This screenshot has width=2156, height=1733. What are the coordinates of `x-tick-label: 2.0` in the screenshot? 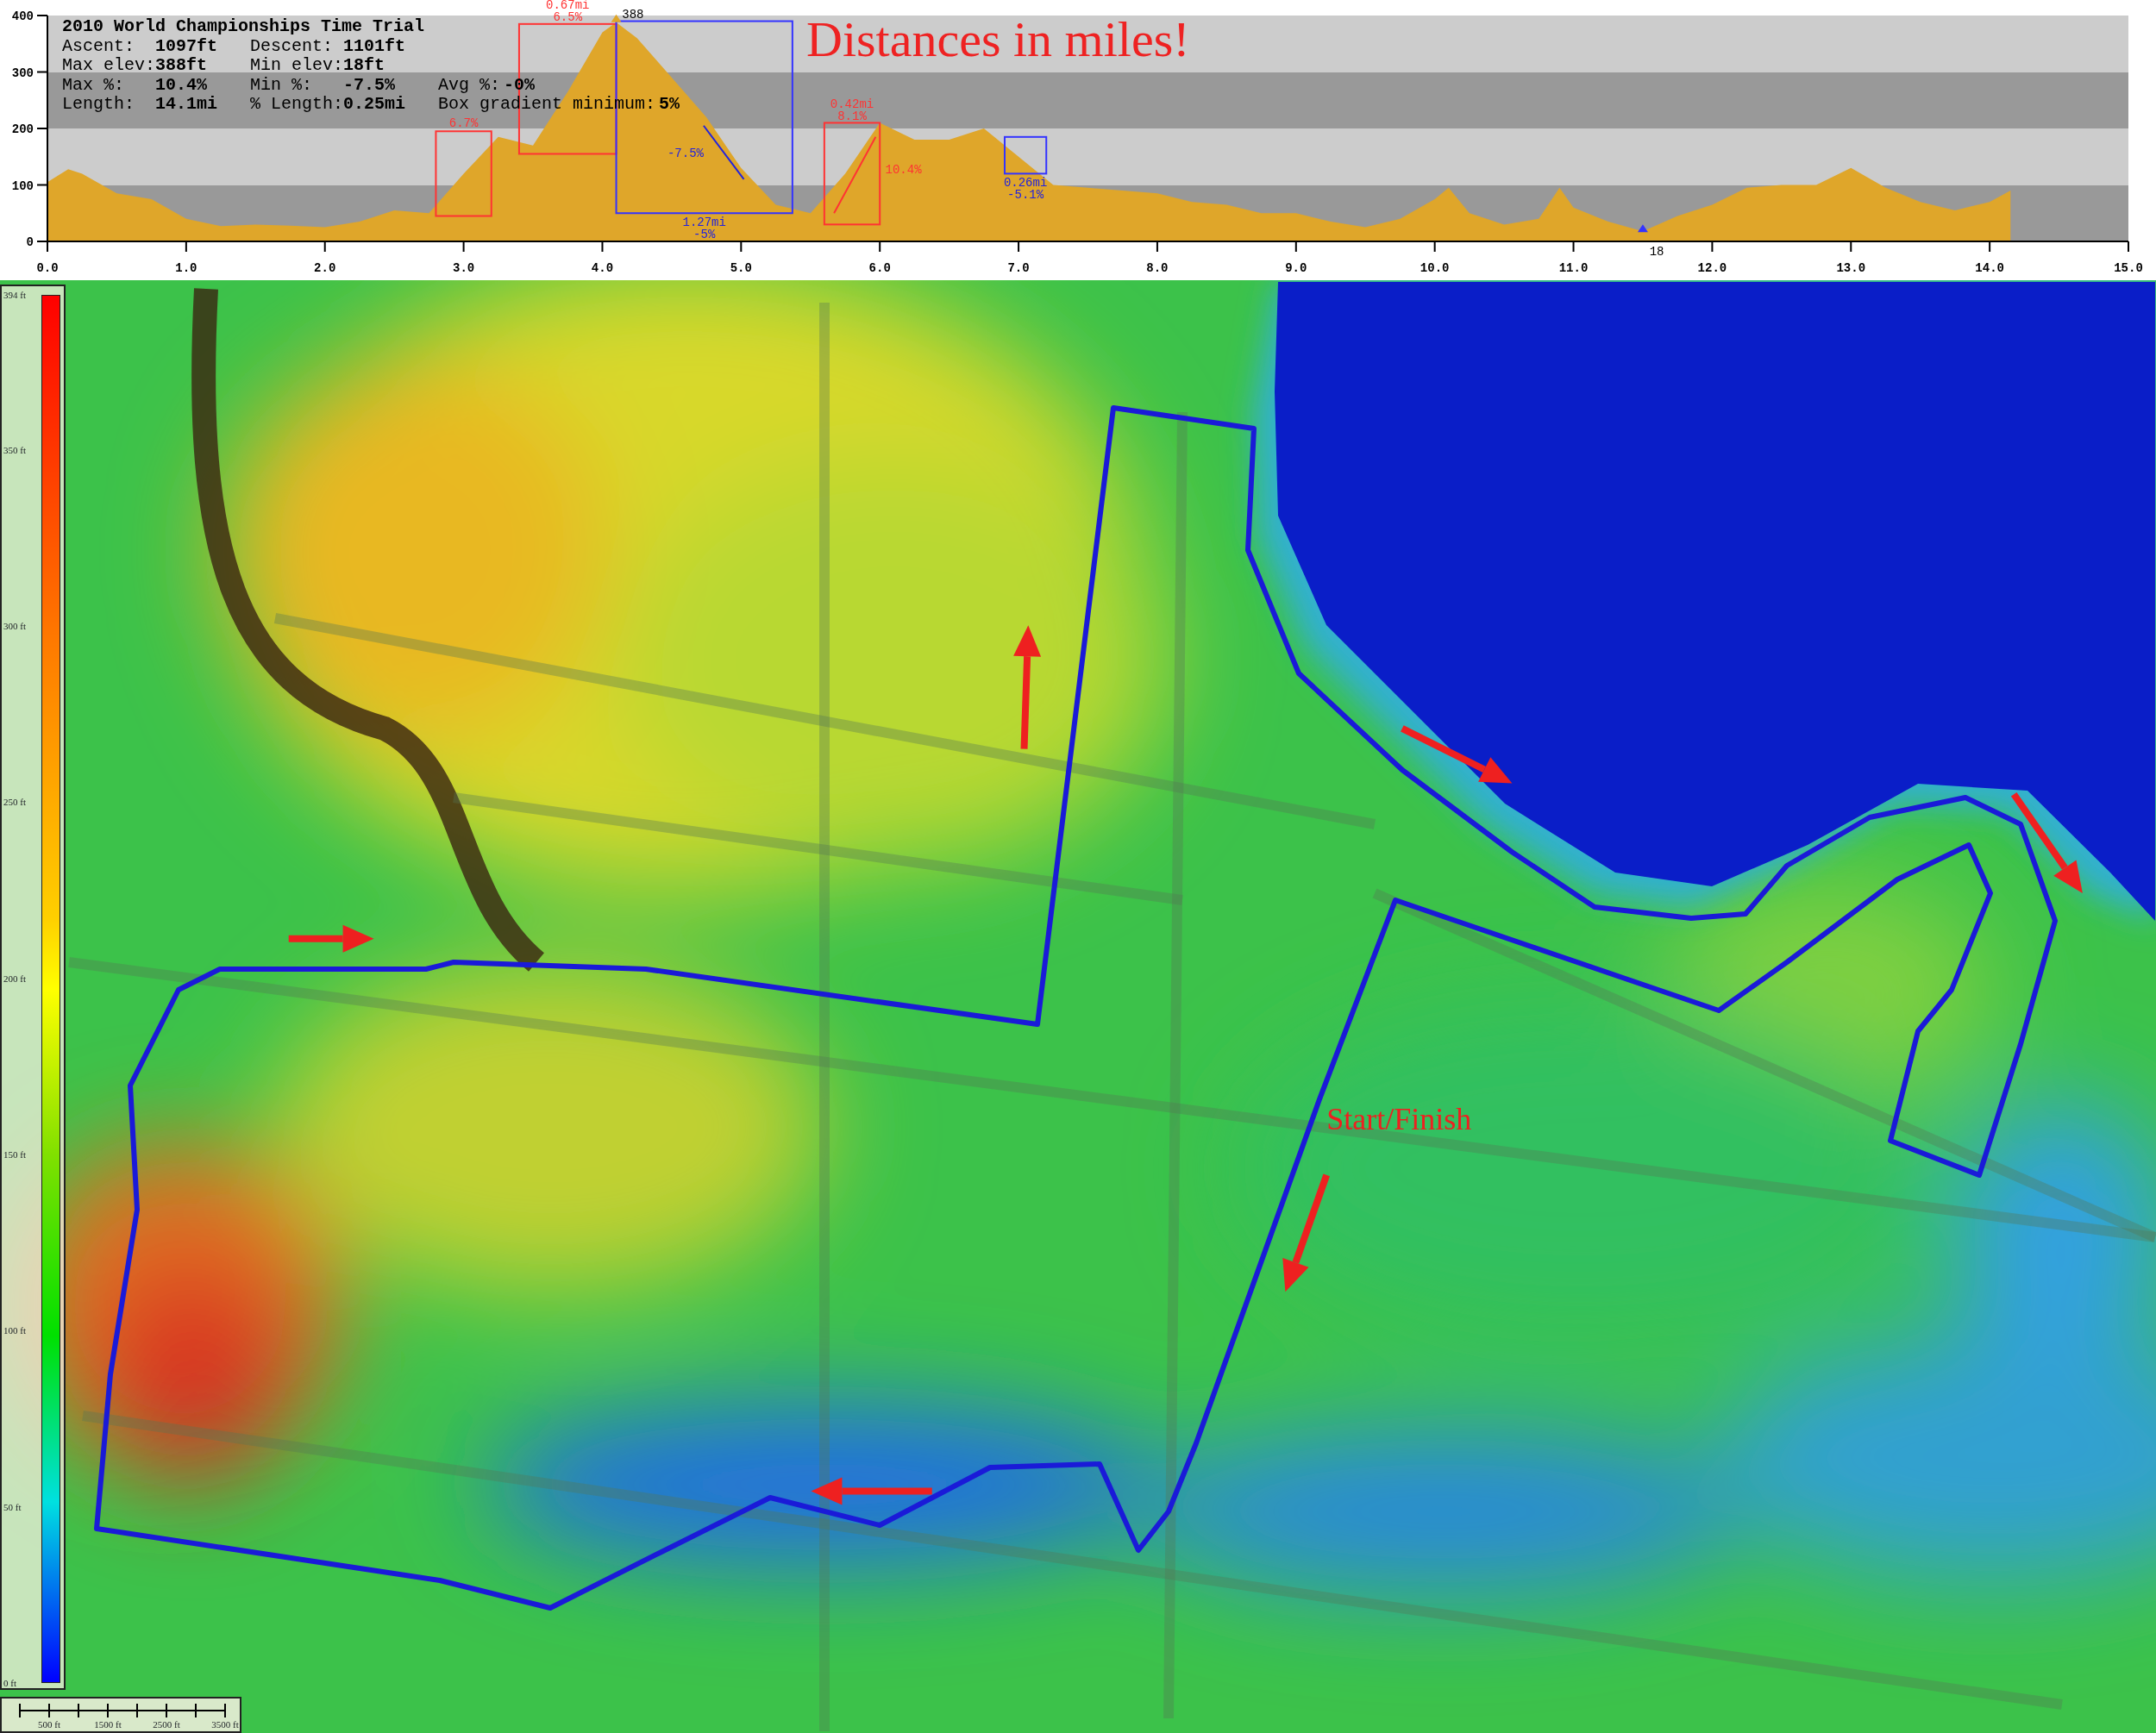 It's located at (325, 268).